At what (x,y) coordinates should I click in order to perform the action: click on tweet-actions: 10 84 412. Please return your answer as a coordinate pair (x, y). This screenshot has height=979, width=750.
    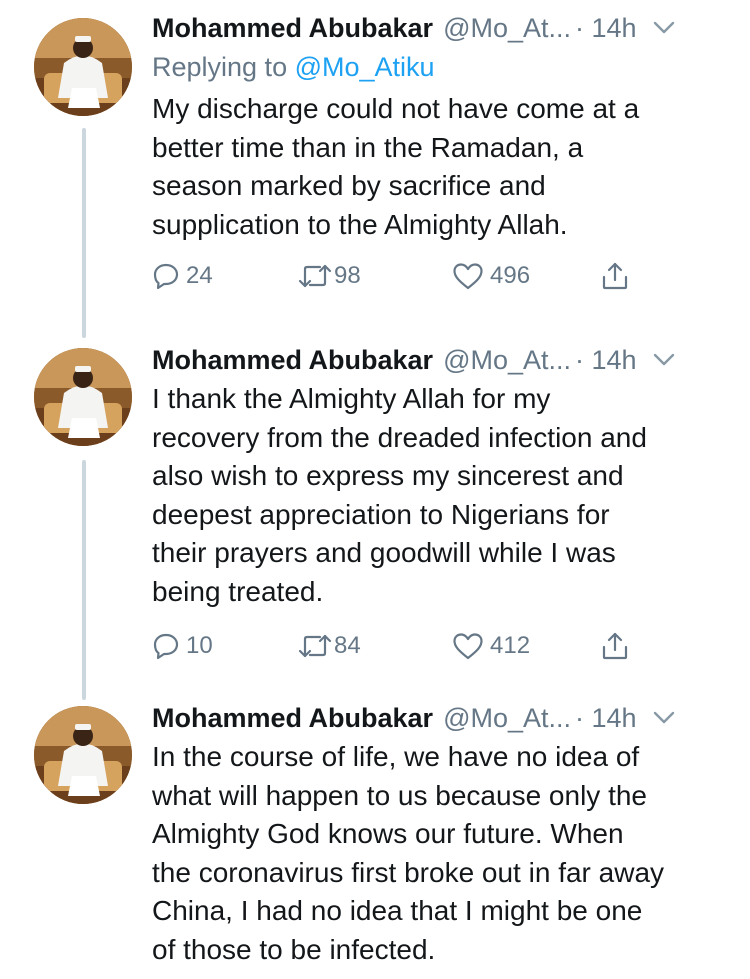
    Looking at the image, I should click on (442, 646).